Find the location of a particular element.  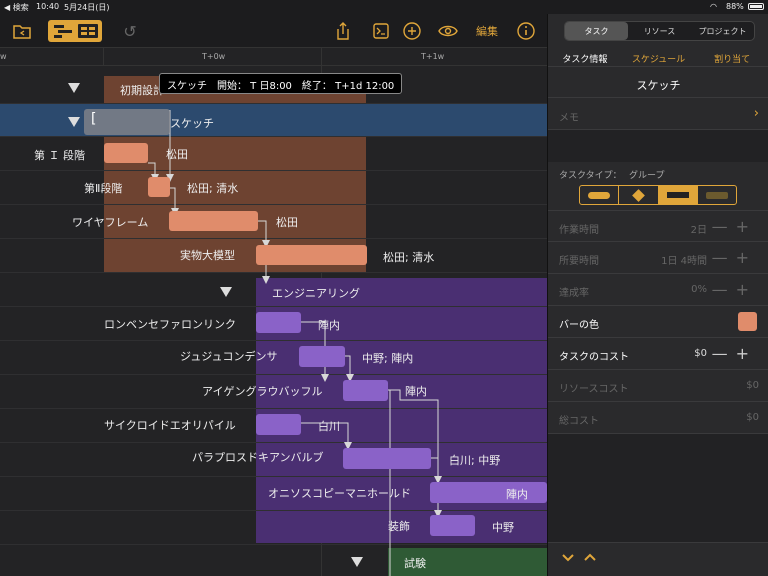

cost-label: タスクのコスト is located at coordinates (594, 357).